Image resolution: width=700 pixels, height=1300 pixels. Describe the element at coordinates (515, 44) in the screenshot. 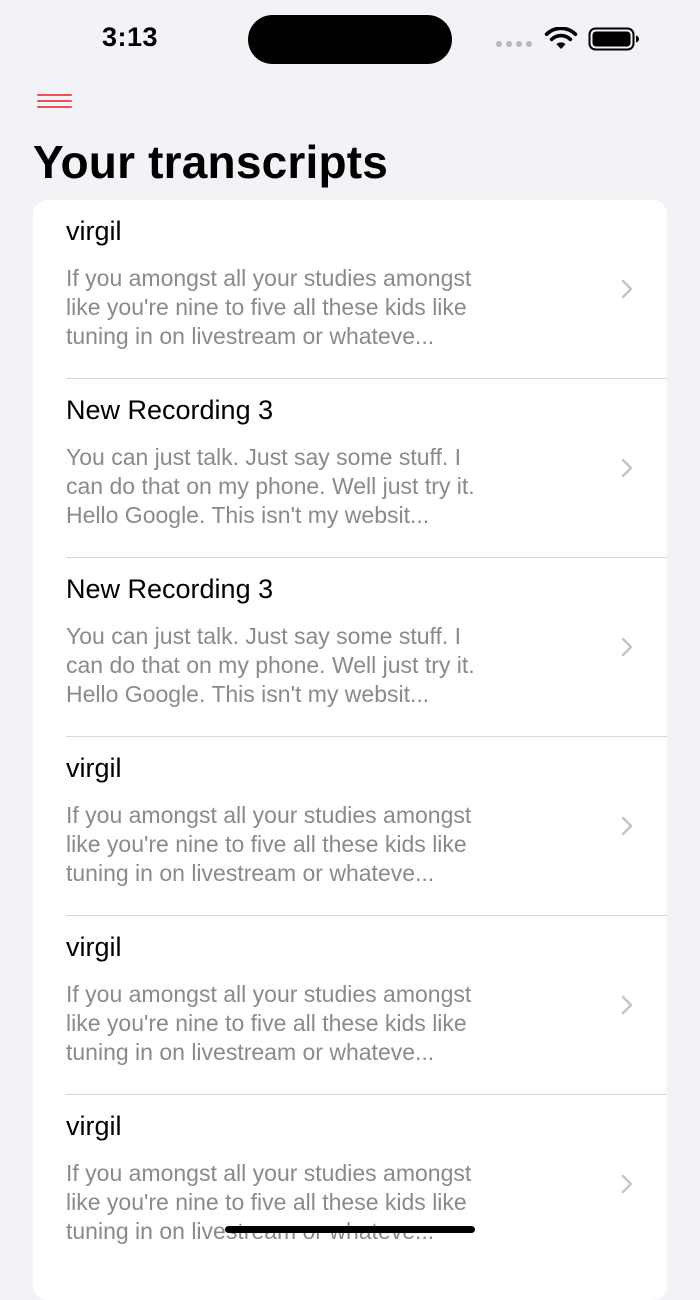

I see `cellular-signal-icon` at that location.